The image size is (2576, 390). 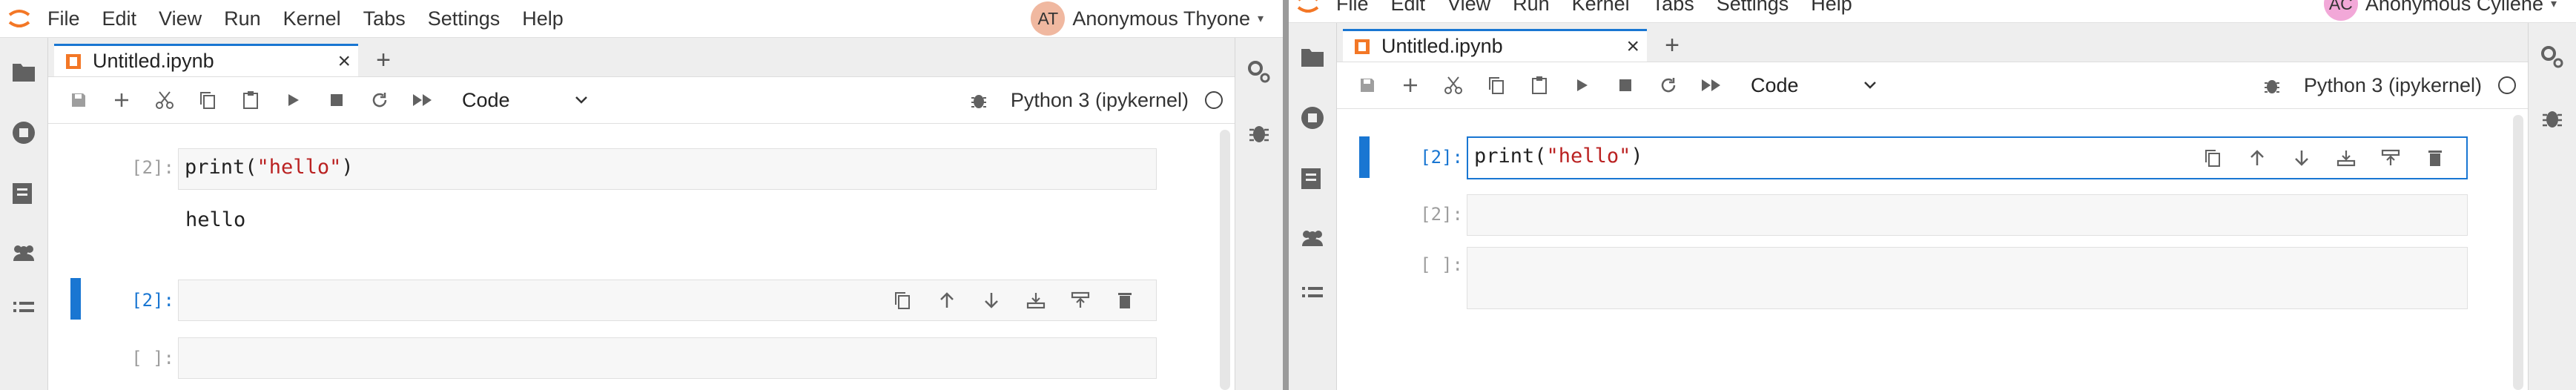 What do you see at coordinates (2340, 11) in the screenshot?
I see `user-avatar: AC` at bounding box center [2340, 11].